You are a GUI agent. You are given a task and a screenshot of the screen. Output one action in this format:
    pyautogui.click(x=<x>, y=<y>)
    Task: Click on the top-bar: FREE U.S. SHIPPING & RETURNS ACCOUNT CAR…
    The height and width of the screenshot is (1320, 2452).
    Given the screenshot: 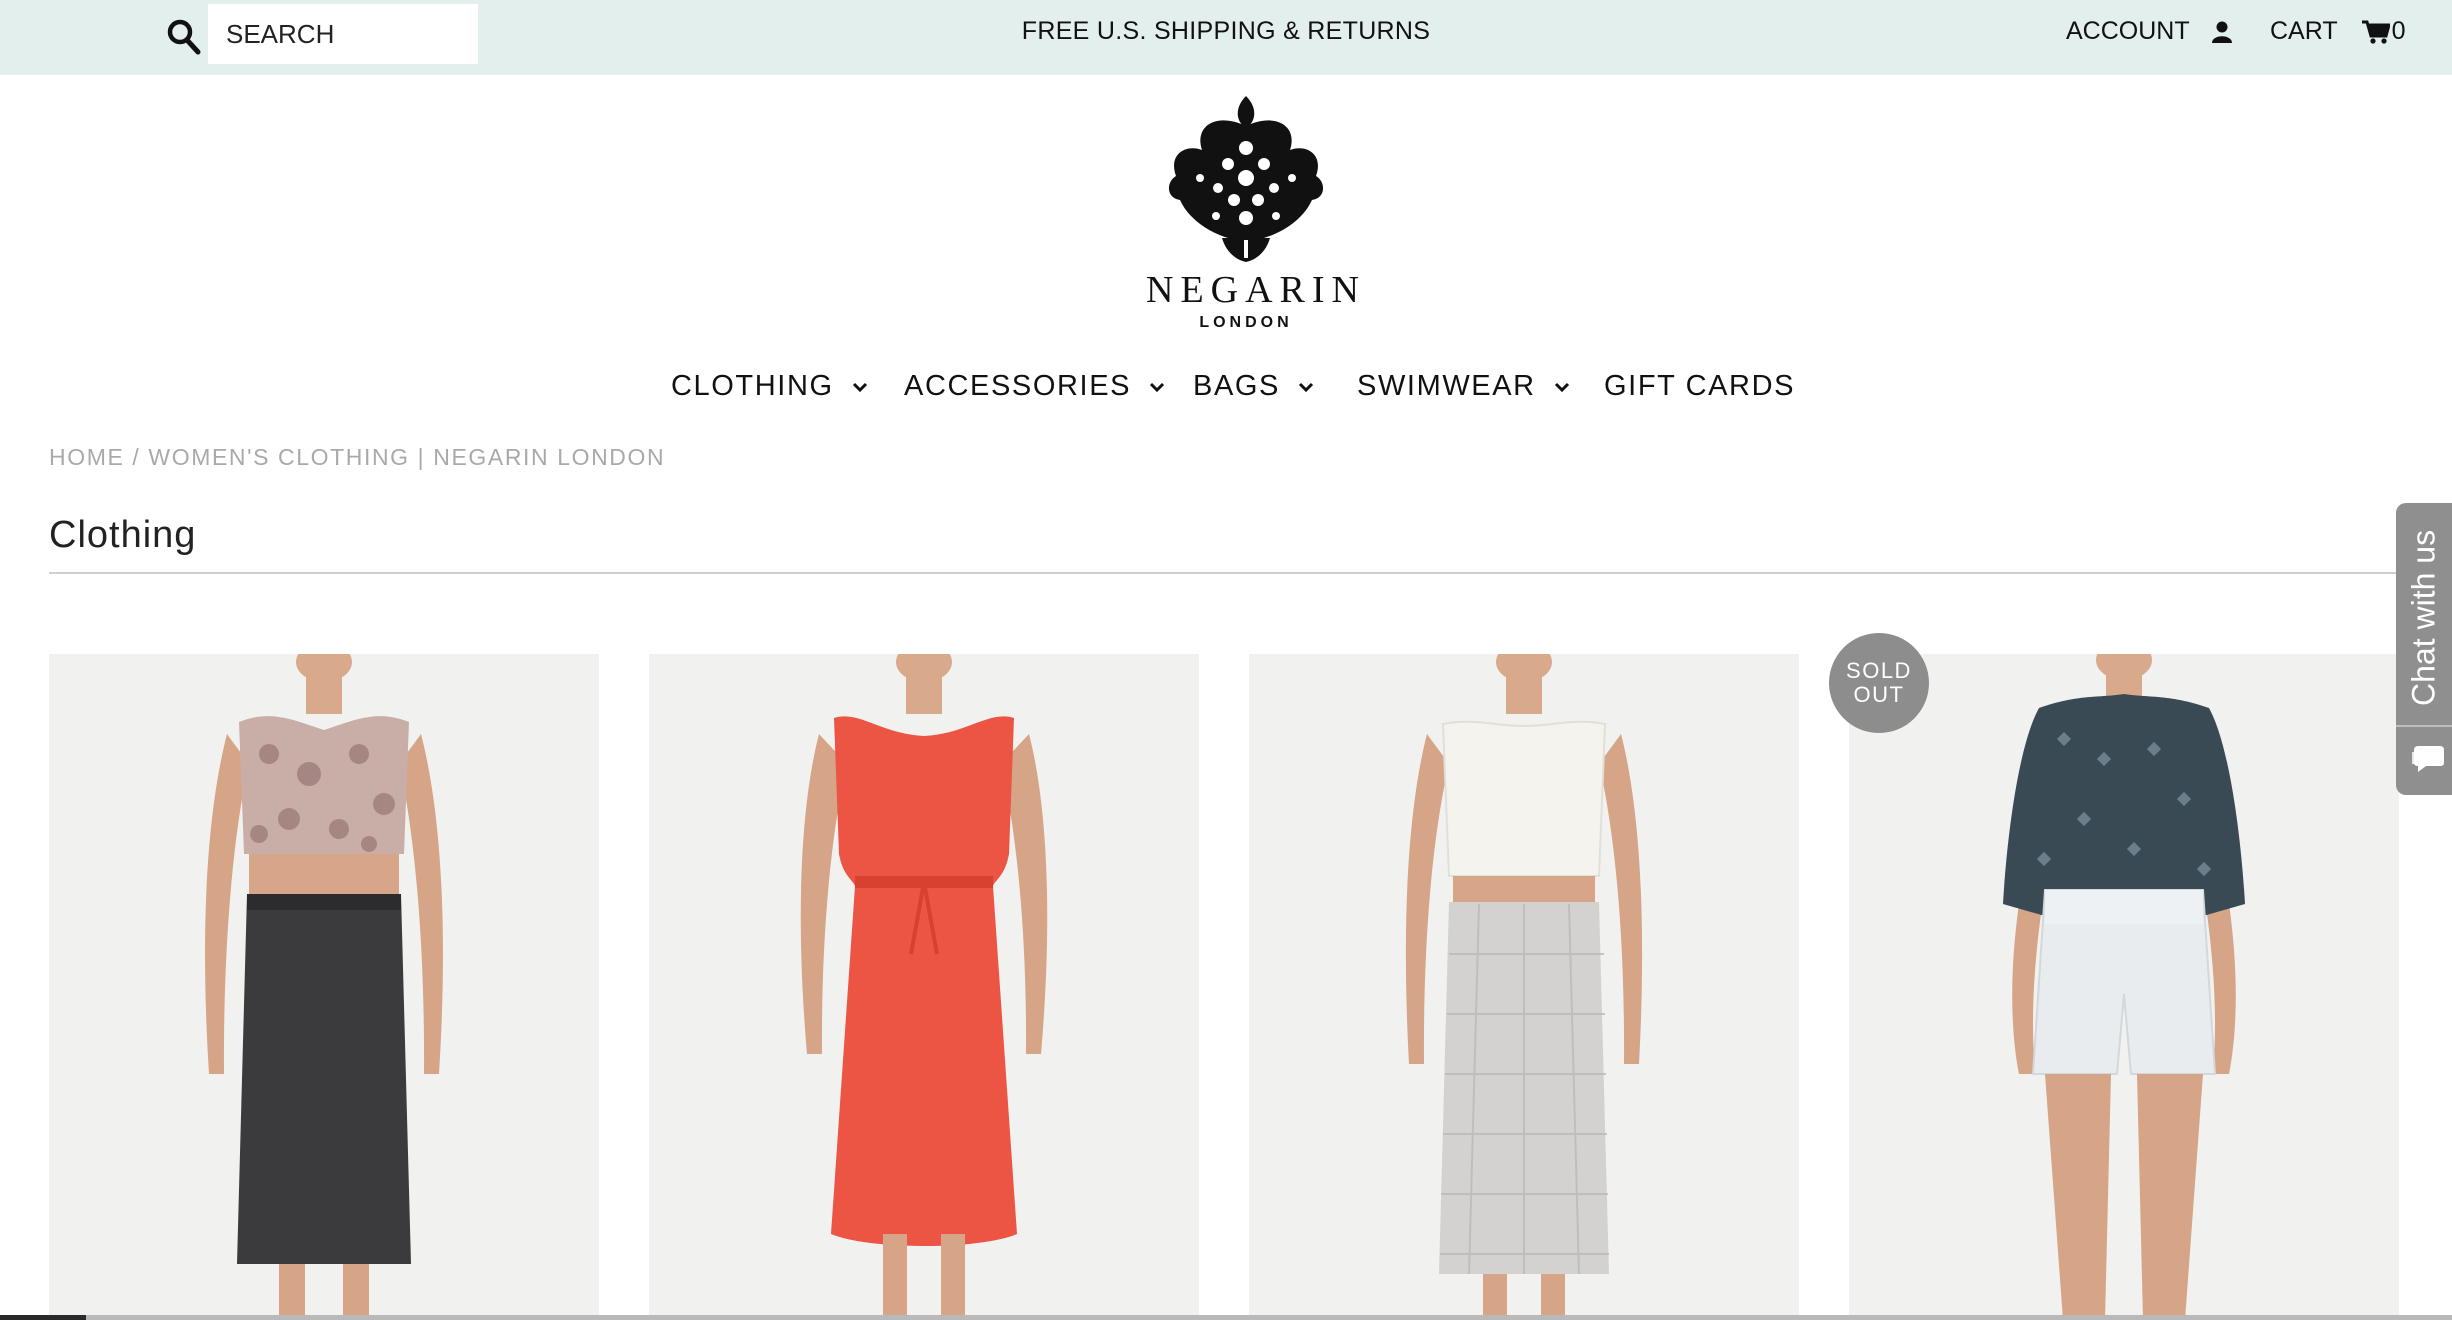 What is the action you would take?
    pyautogui.click(x=1226, y=37)
    